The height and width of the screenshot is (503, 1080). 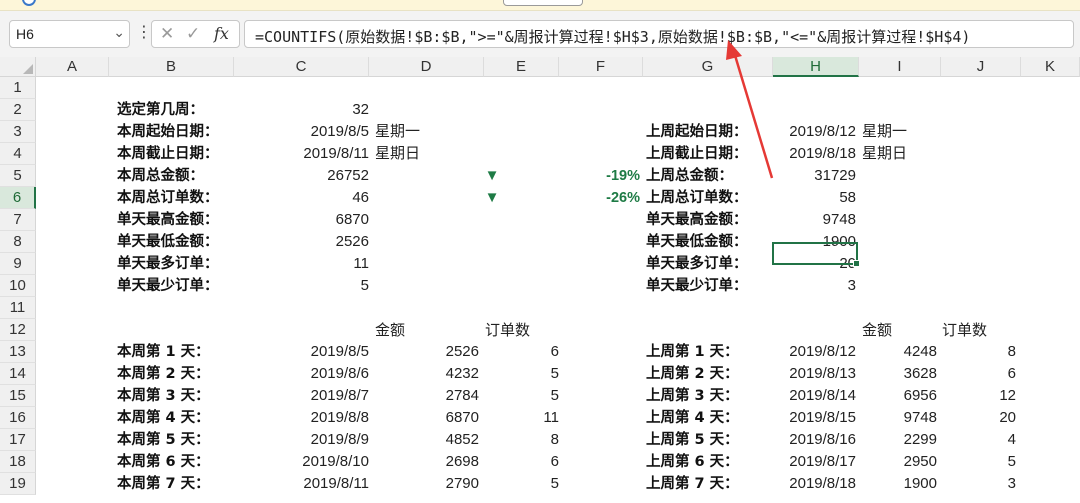 I want to click on previous-day-label: 上周第 4 天：, so click(x=711, y=418).